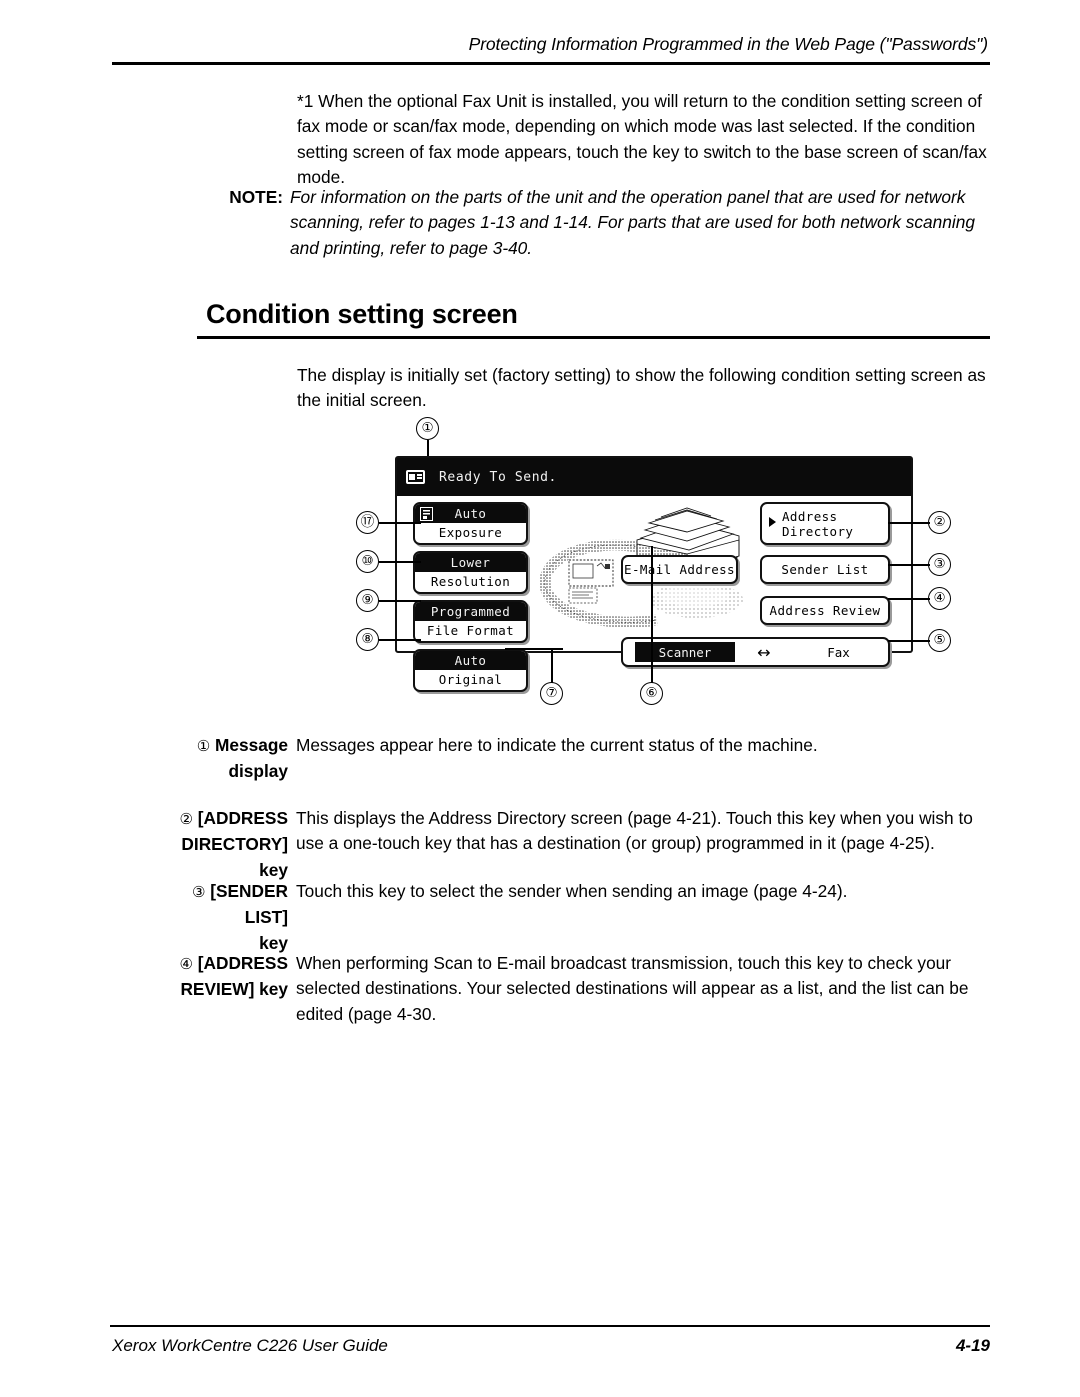 The height and width of the screenshot is (1397, 1080). I want to click on original-key-top-label: Auto, so click(470, 660).